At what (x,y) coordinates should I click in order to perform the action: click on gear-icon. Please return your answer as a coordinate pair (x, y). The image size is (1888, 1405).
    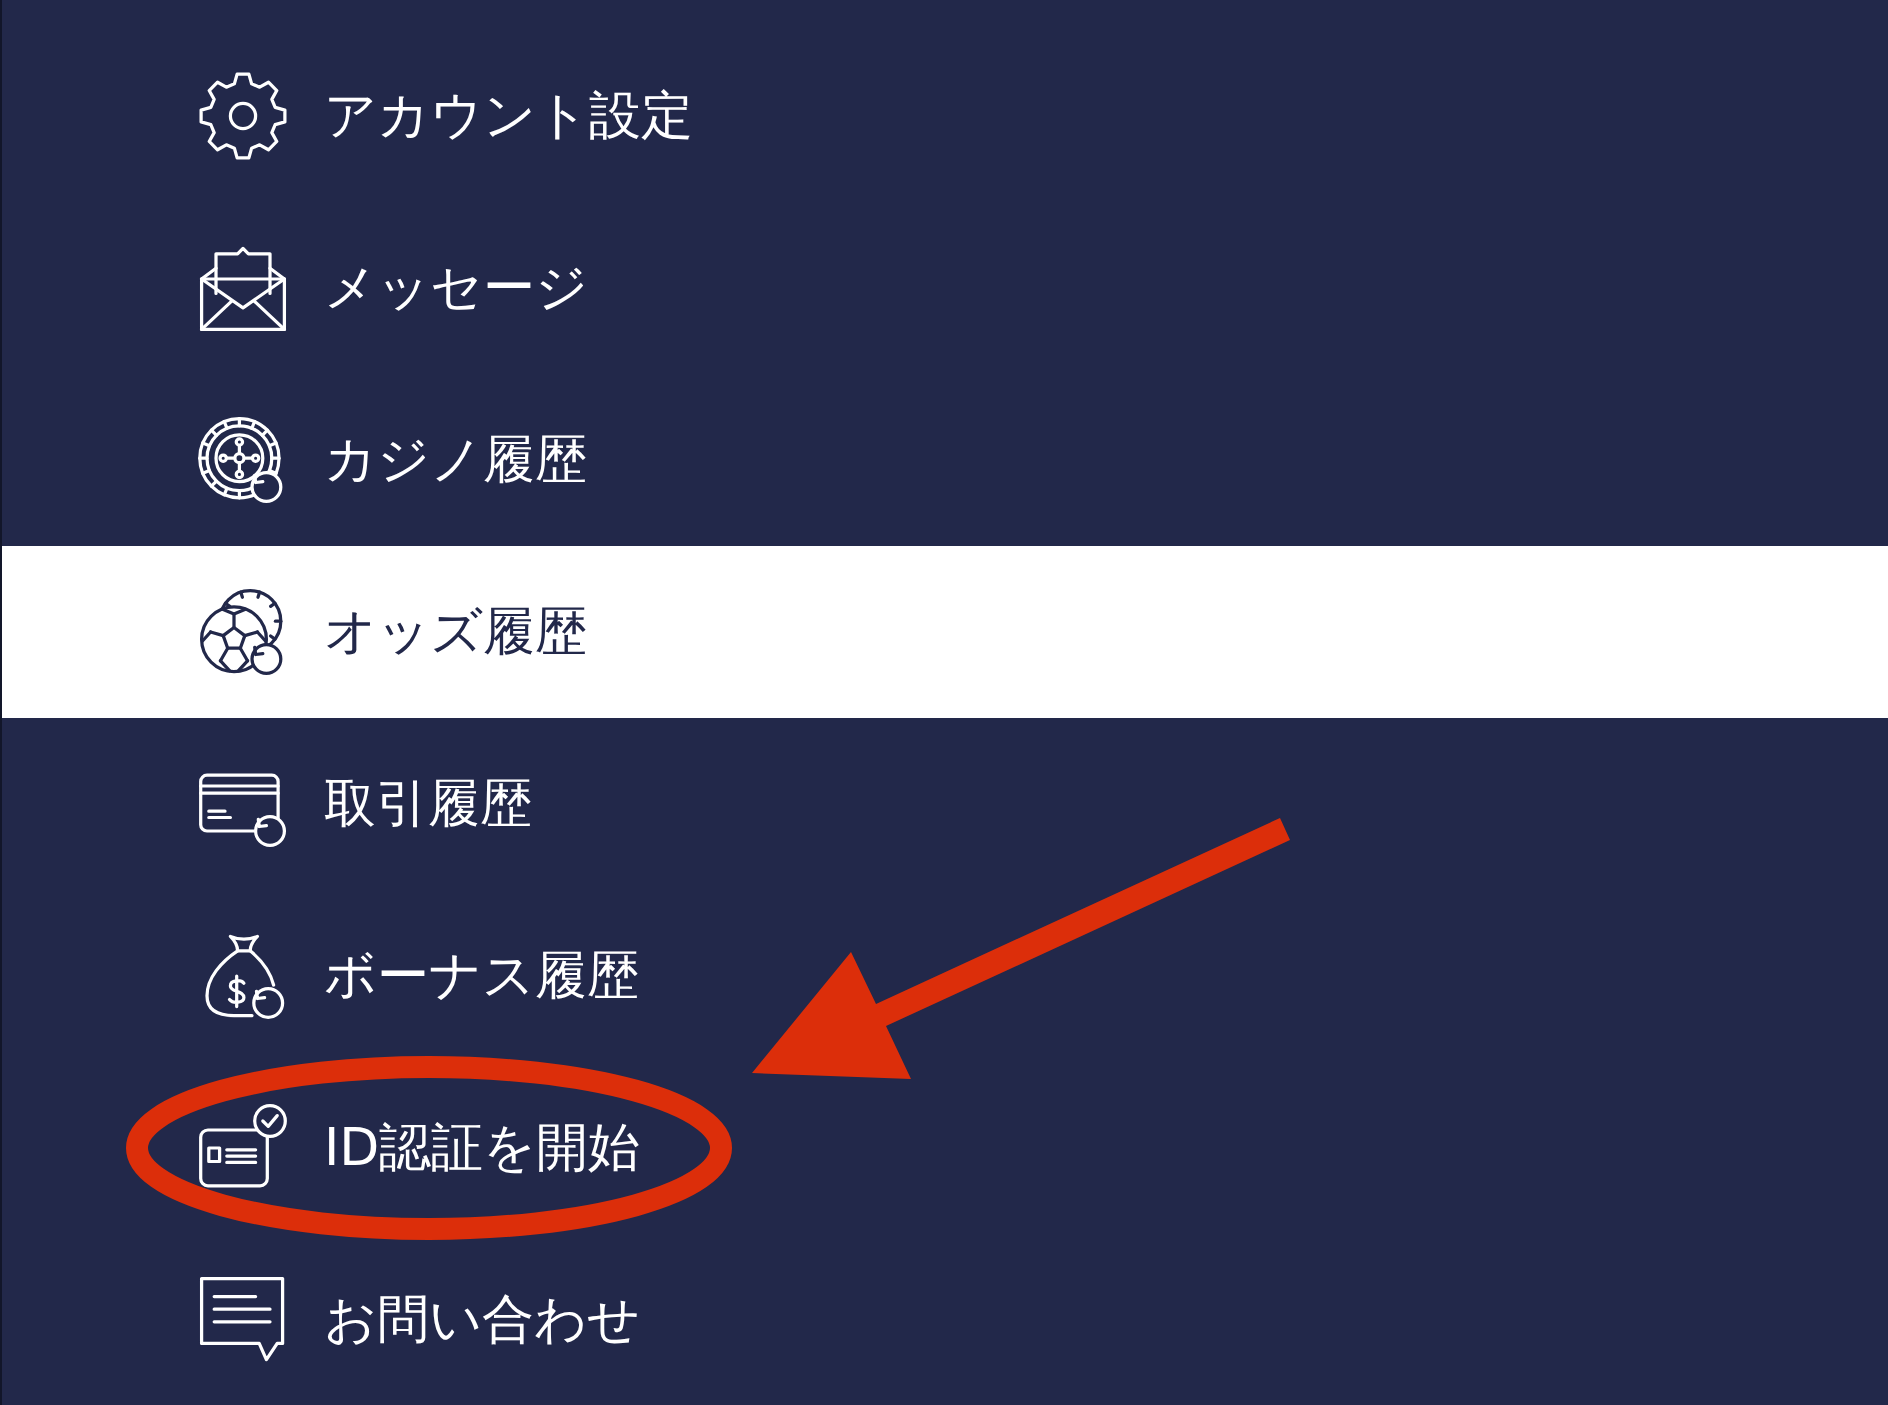
    Looking at the image, I should click on (243, 116).